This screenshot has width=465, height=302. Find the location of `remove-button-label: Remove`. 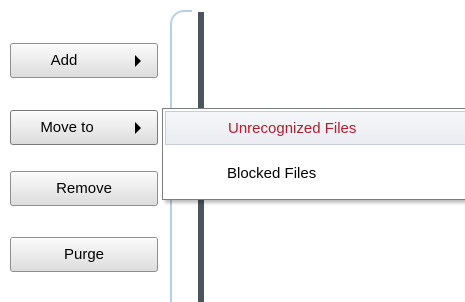

remove-button-label: Remove is located at coordinates (84, 188).